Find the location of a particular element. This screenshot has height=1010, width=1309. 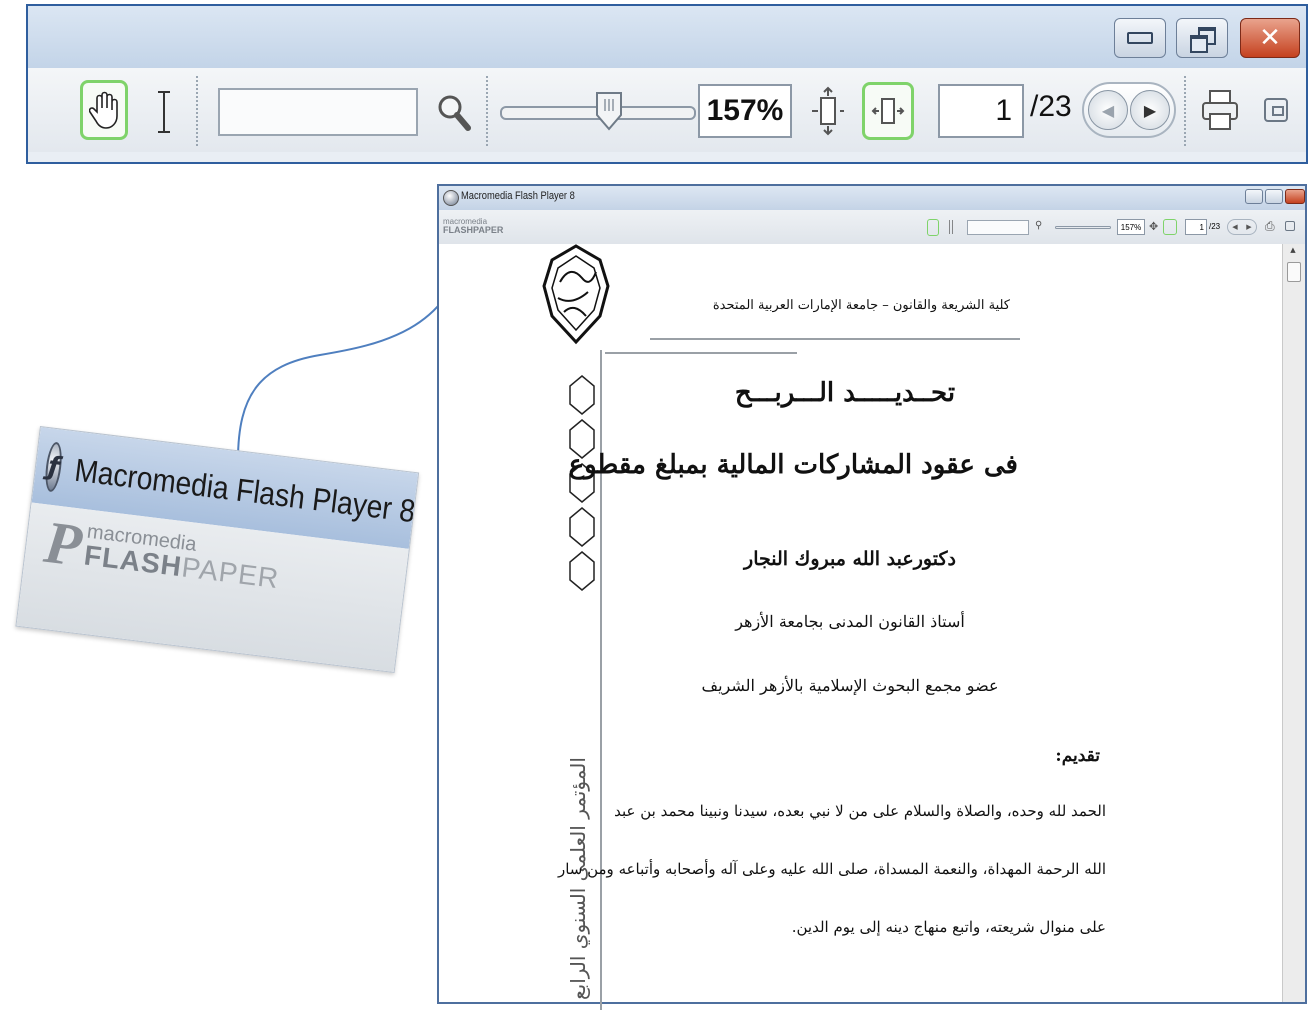

close-icon: ✕ is located at coordinates (1270, 38).